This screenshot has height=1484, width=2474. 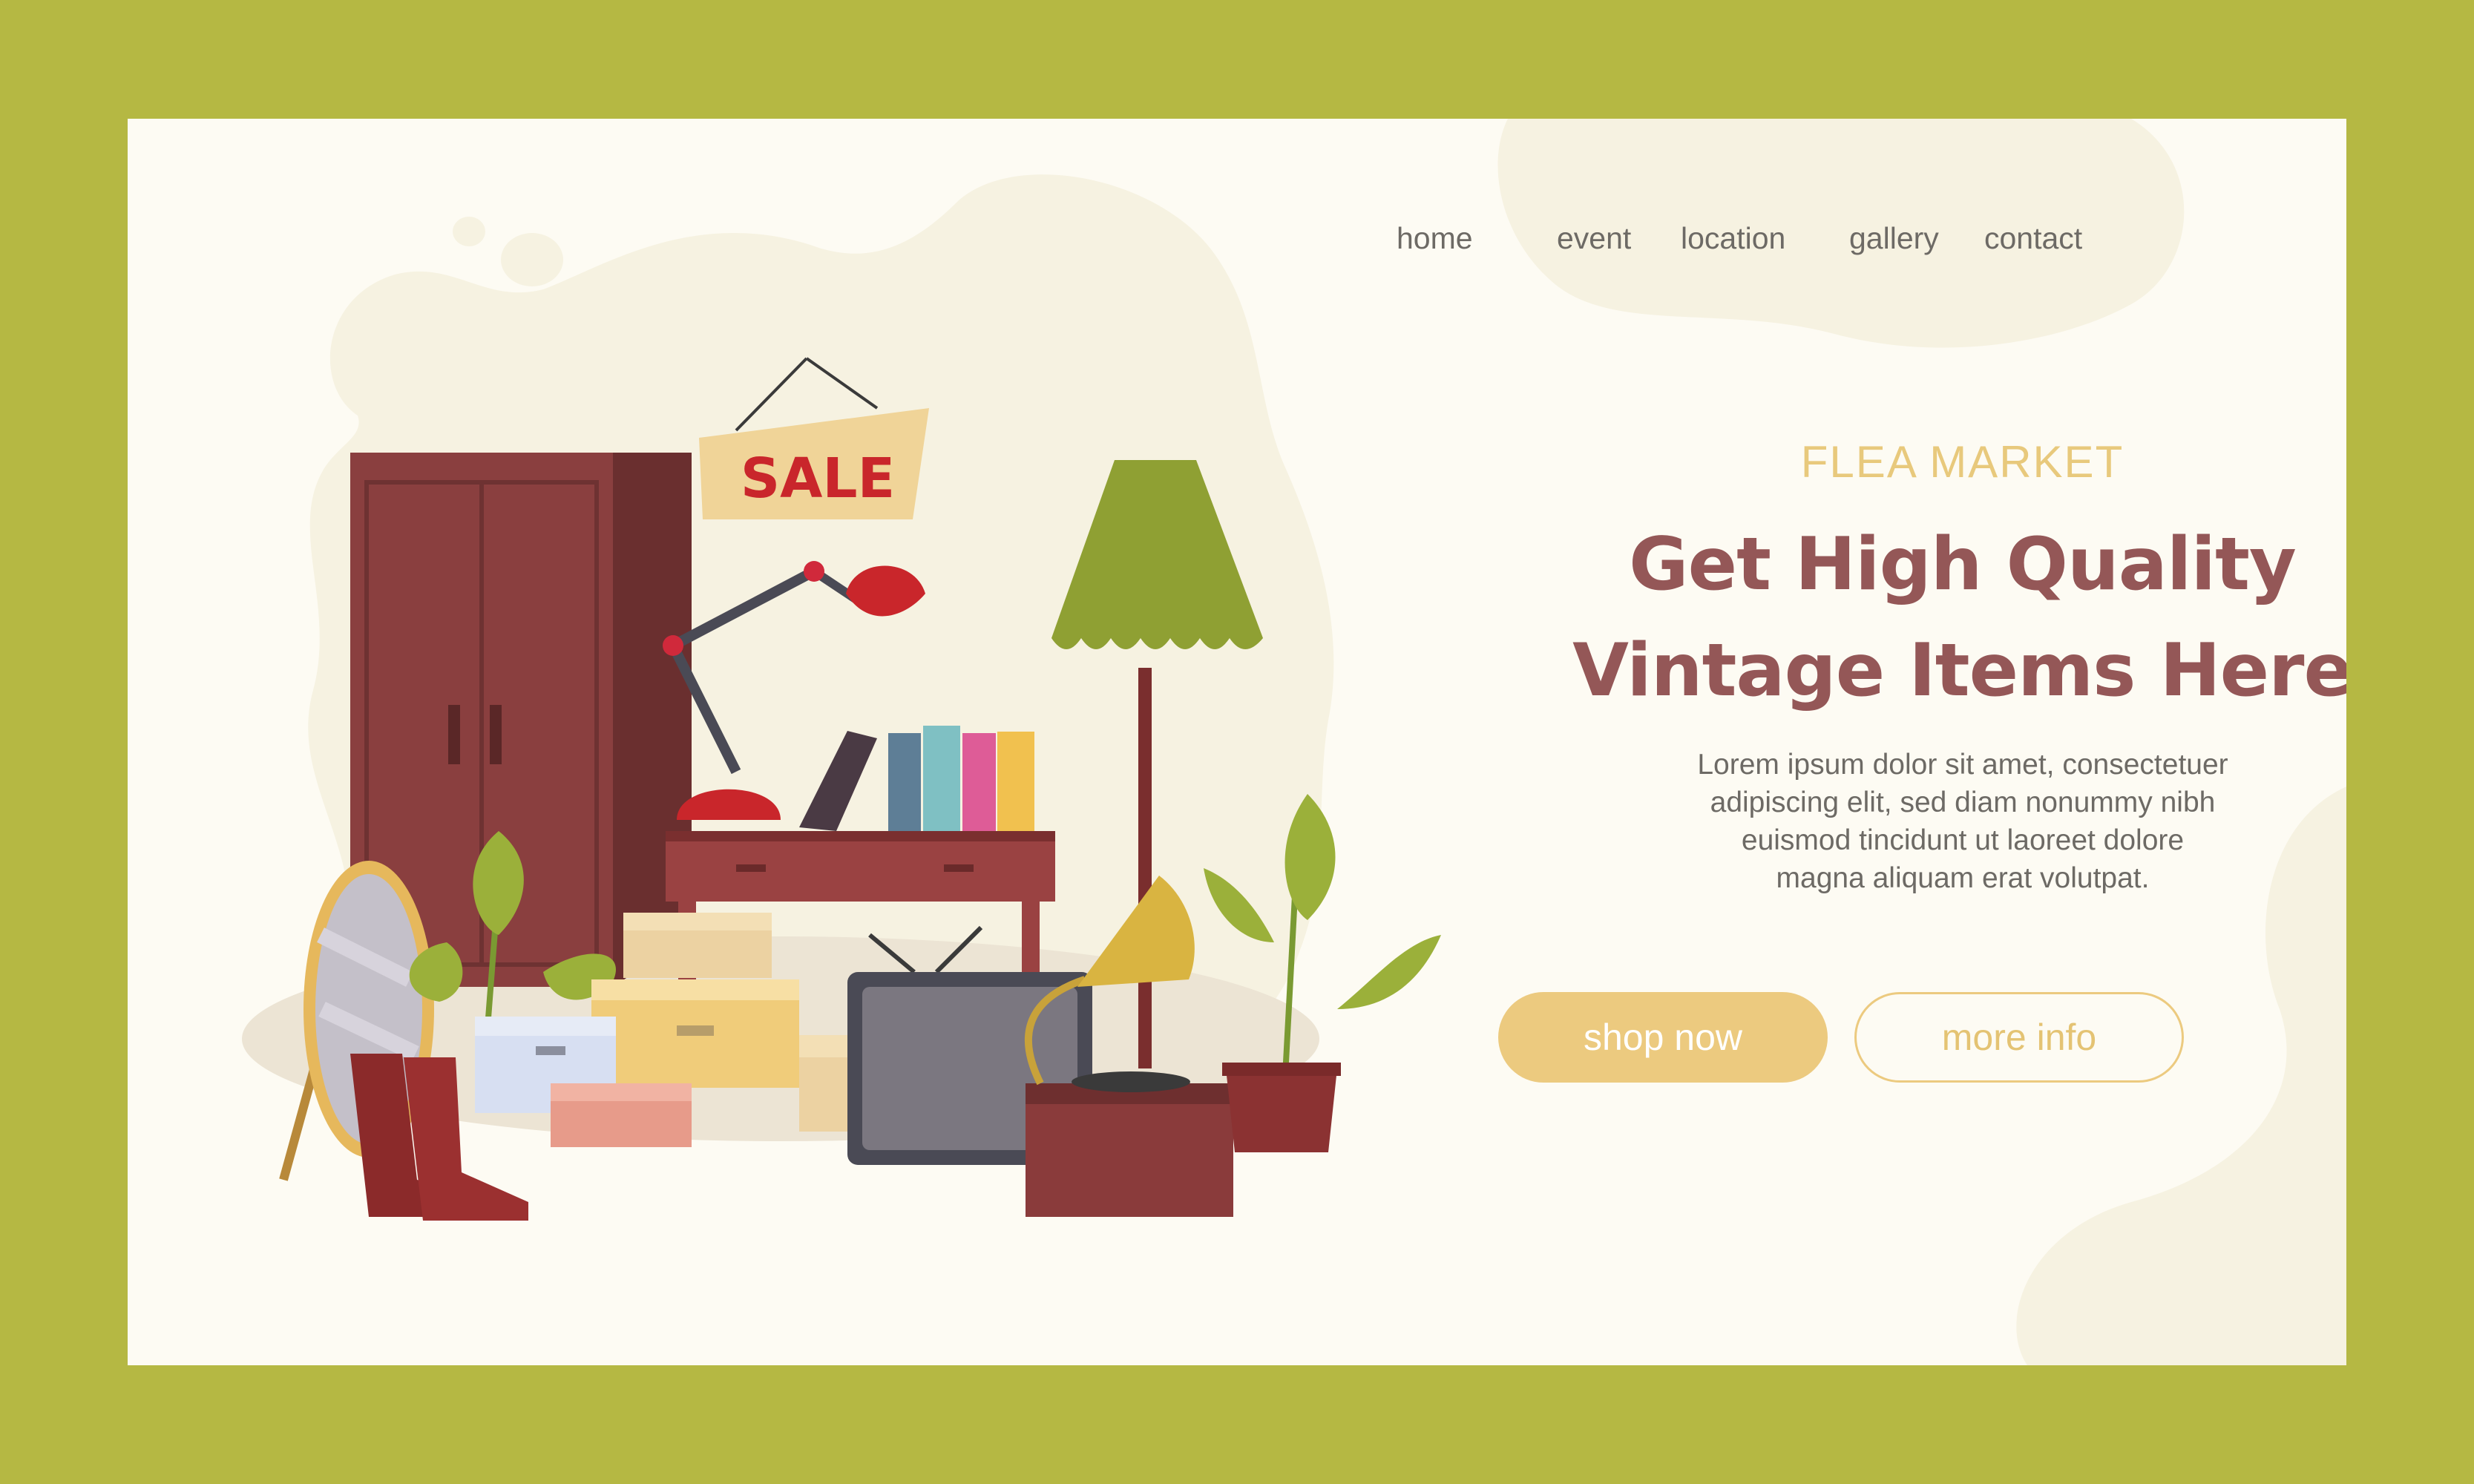 What do you see at coordinates (2019, 1037) in the screenshot?
I see `more-info-button: more info` at bounding box center [2019, 1037].